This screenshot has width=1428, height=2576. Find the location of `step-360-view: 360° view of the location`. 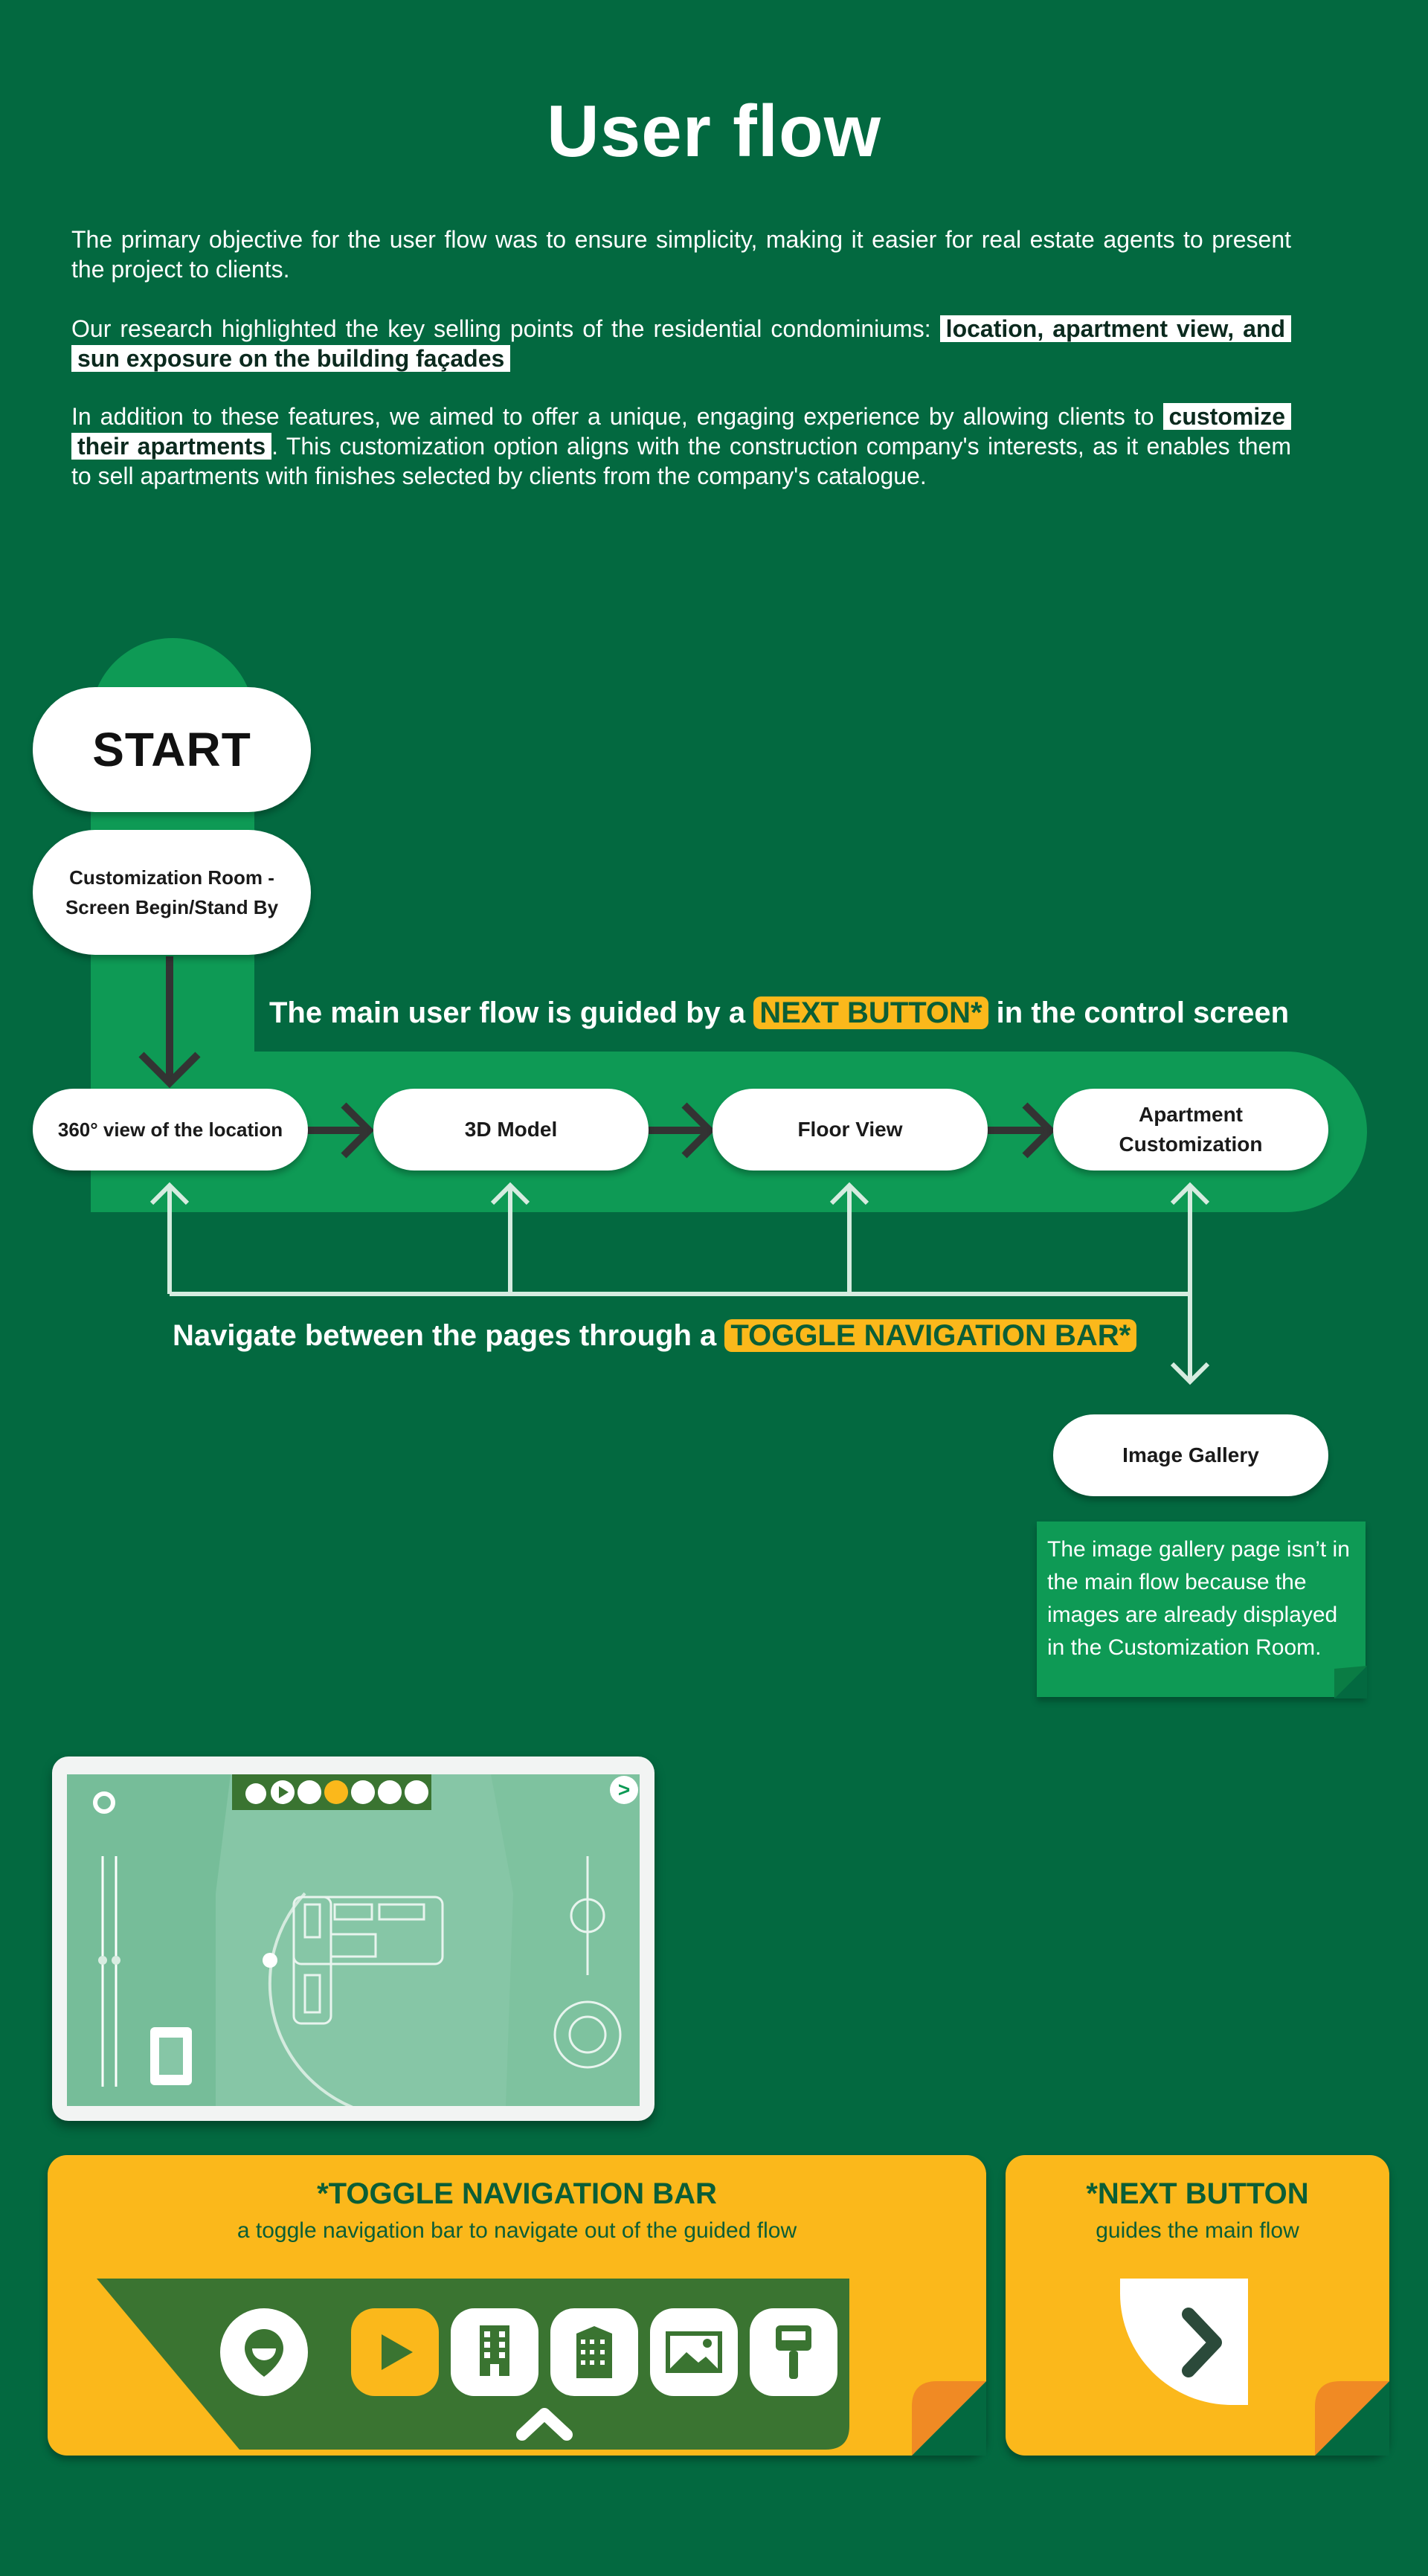

step-360-view: 360° view of the location is located at coordinates (170, 1130).